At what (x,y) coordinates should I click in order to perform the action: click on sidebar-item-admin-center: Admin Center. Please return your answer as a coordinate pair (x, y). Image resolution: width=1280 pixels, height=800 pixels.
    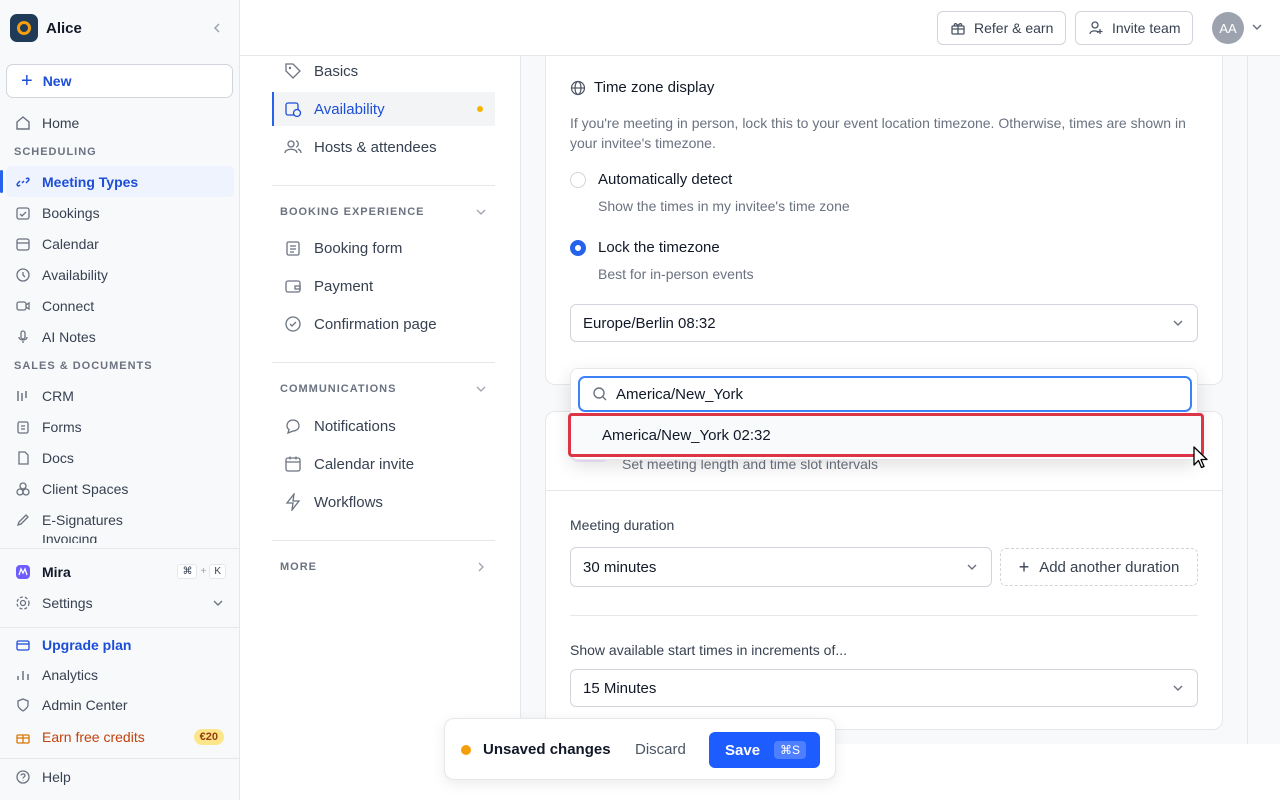
    Looking at the image, I should click on (120, 705).